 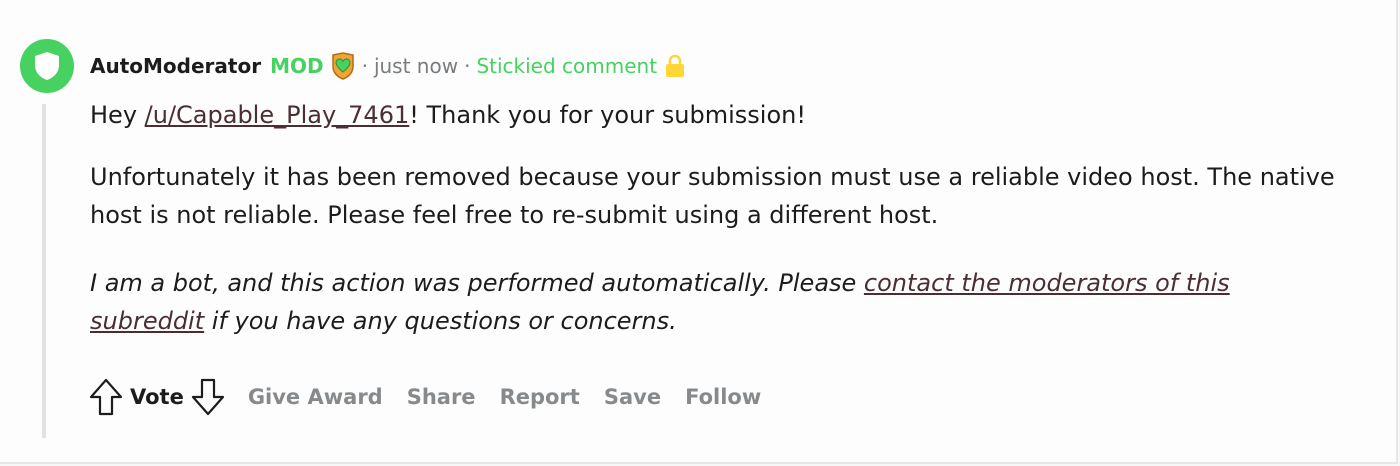 What do you see at coordinates (607, 115) in the screenshot?
I see `greeting-suffix: ! Thank you for your submission!` at bounding box center [607, 115].